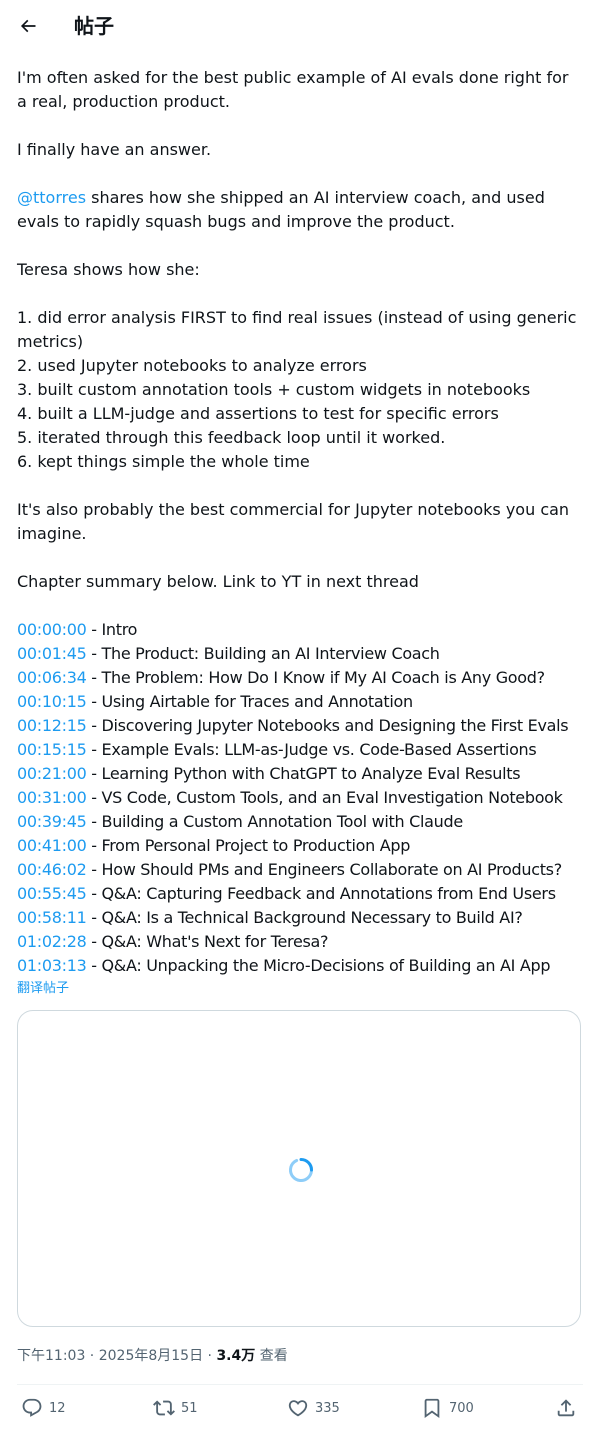  I want to click on share-button, so click(569, 1408).